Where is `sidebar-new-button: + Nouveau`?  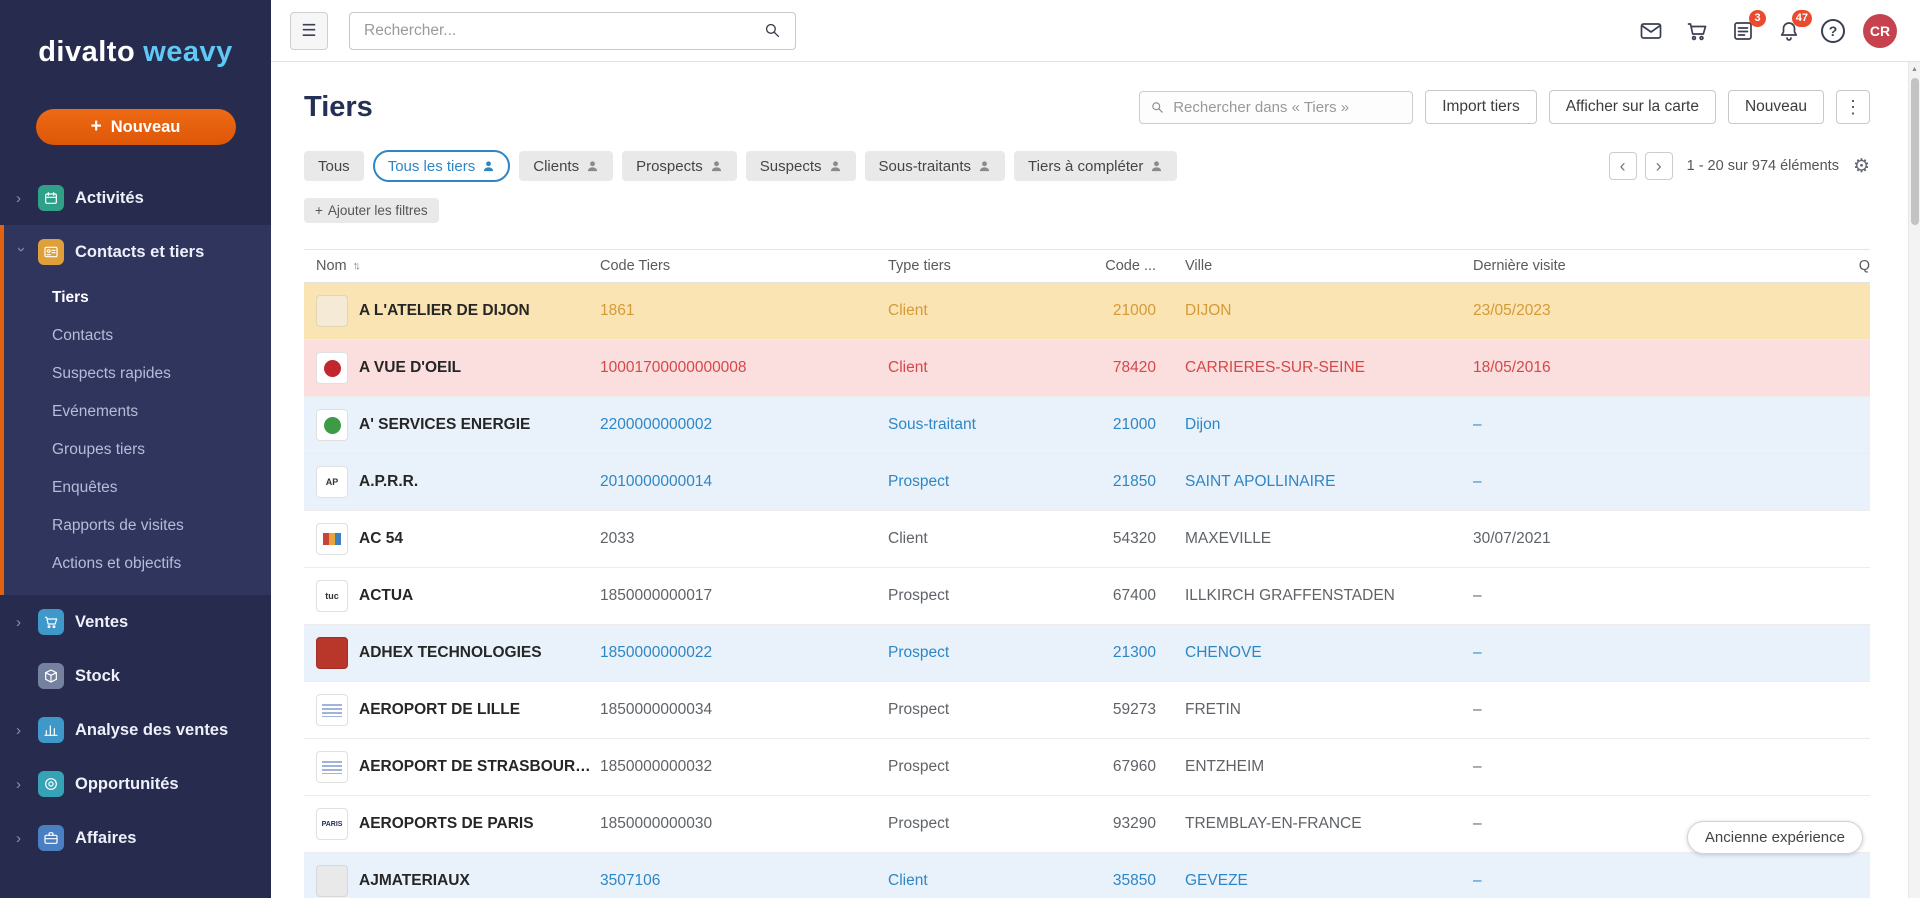 sidebar-new-button: + Nouveau is located at coordinates (135, 127).